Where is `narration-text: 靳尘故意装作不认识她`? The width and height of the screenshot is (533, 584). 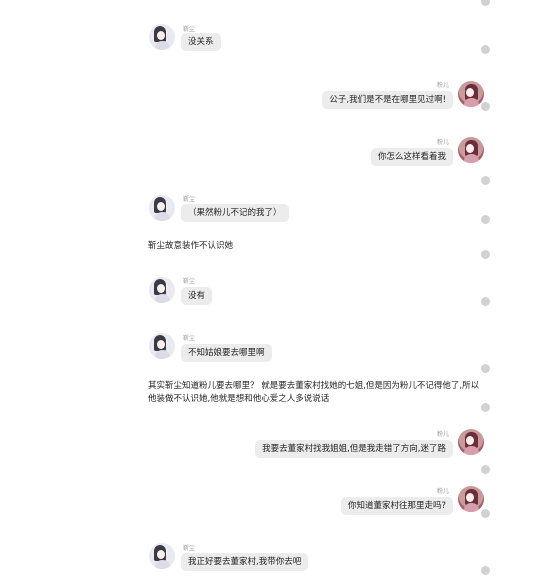
narration-text: 靳尘故意装作不认识她 is located at coordinates (191, 246).